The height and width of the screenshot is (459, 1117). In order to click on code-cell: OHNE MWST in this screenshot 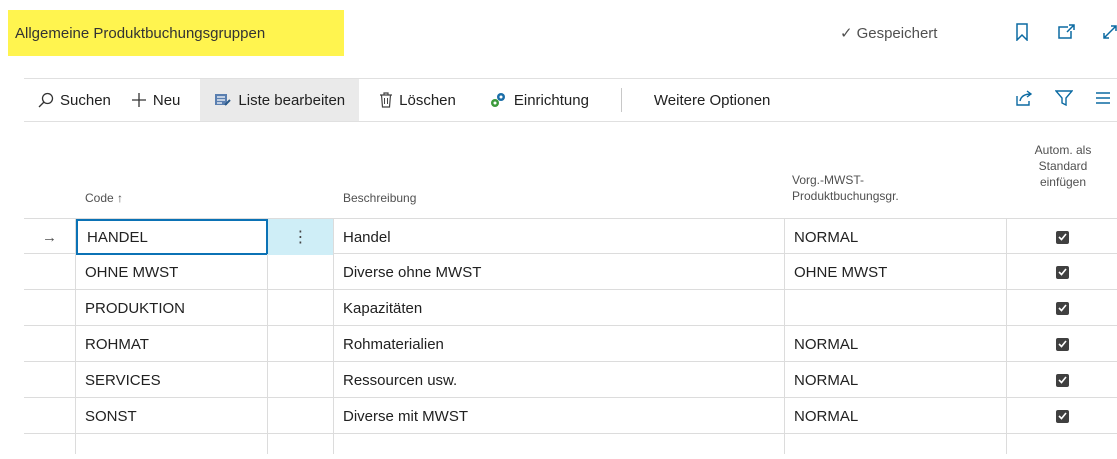, I will do `click(172, 272)`.